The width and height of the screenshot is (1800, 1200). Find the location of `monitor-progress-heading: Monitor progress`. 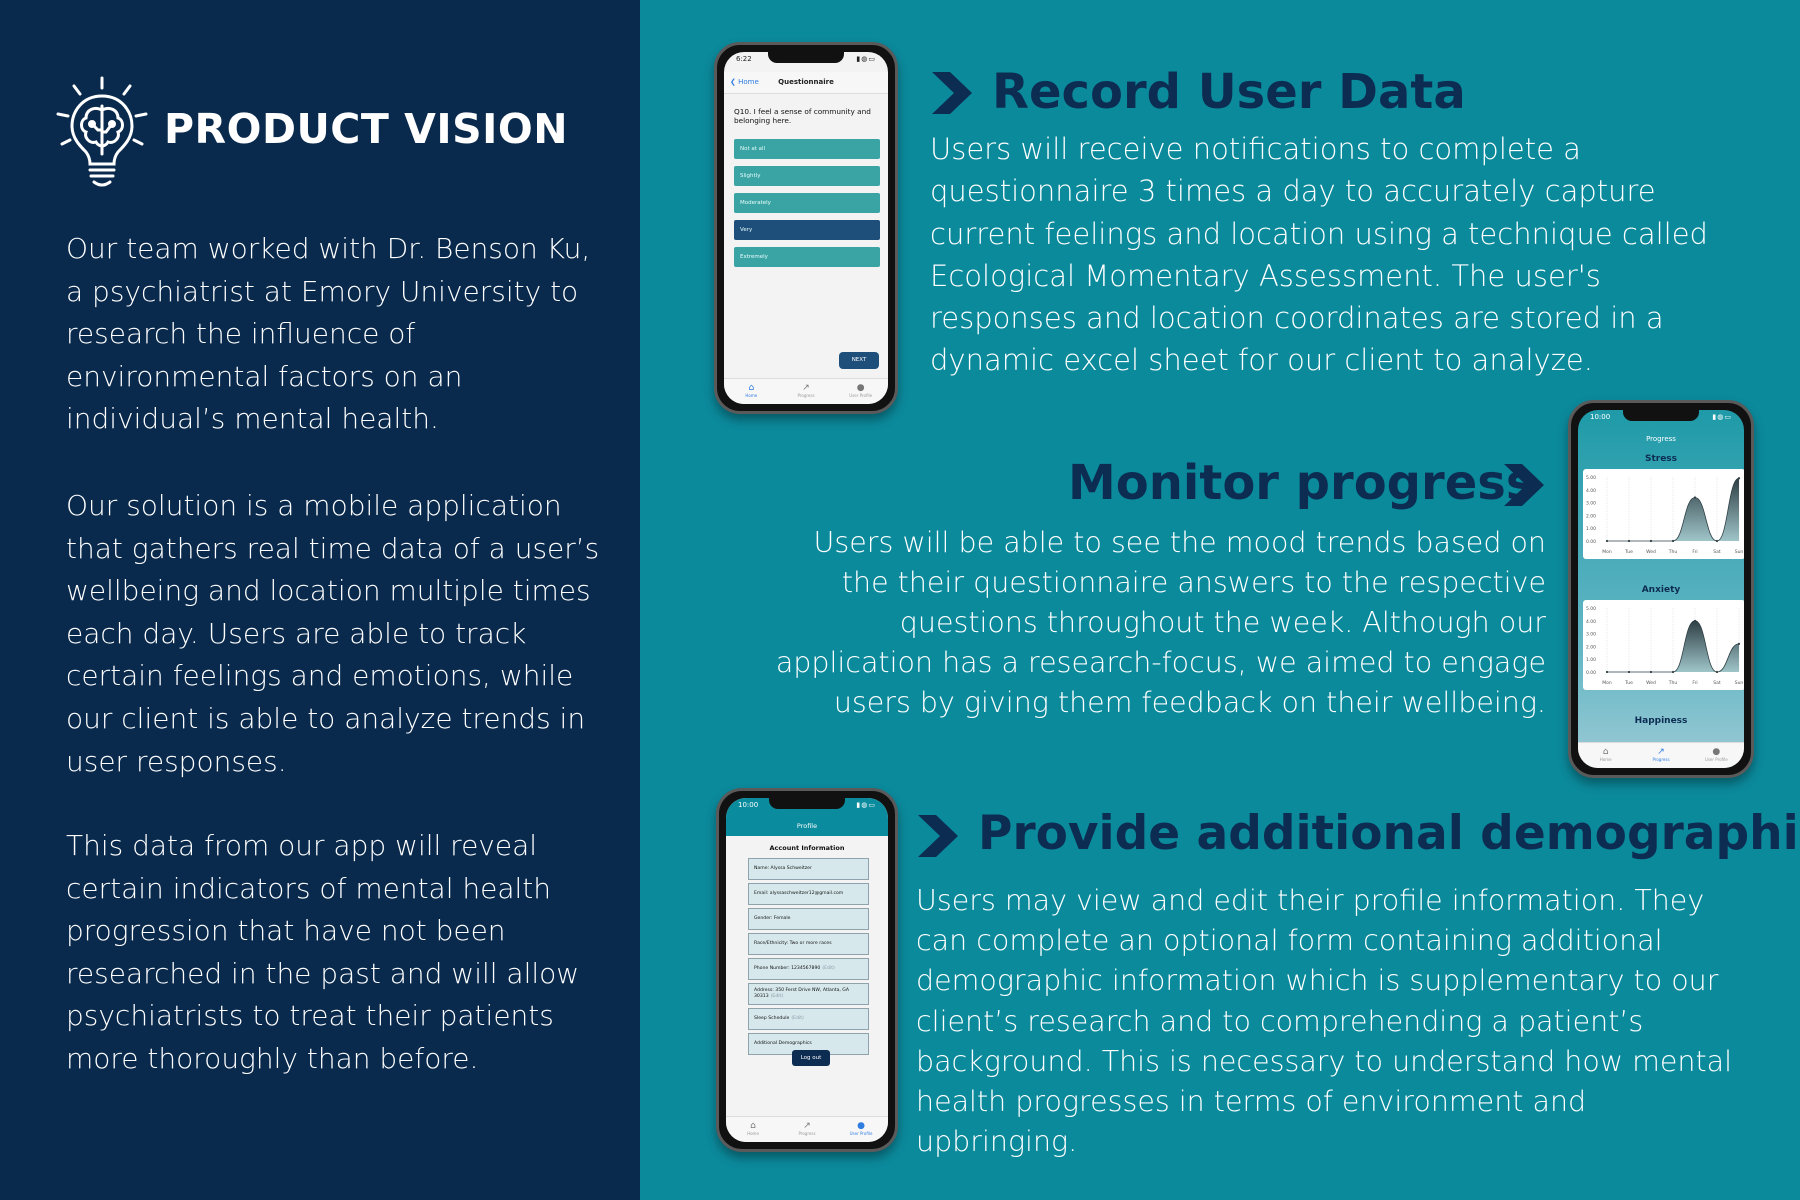

monitor-progress-heading: Monitor progress is located at coordinates (1301, 483).